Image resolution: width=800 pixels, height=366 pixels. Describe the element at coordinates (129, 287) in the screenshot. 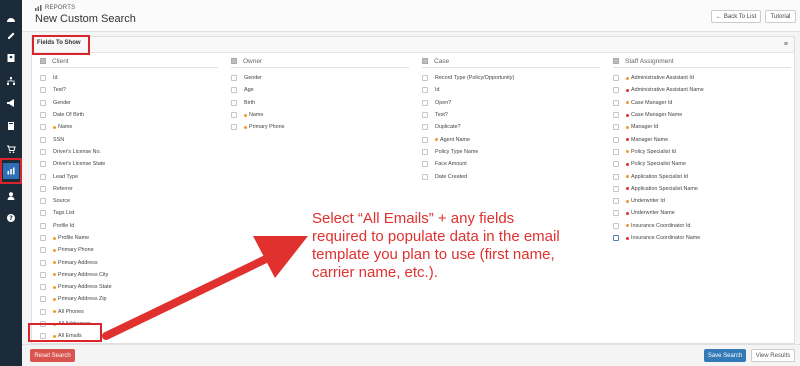

I see `field-row: Primary Address State` at that location.